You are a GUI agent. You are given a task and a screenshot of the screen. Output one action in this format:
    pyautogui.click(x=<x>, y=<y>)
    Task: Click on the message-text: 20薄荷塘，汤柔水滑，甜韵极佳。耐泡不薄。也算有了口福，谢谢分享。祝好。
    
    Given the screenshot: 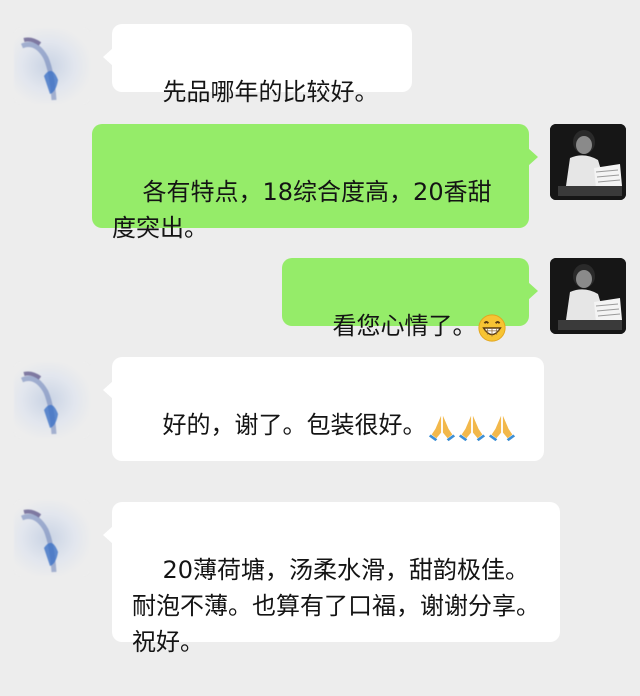 What is the action you would take?
    pyautogui.click(x=336, y=606)
    